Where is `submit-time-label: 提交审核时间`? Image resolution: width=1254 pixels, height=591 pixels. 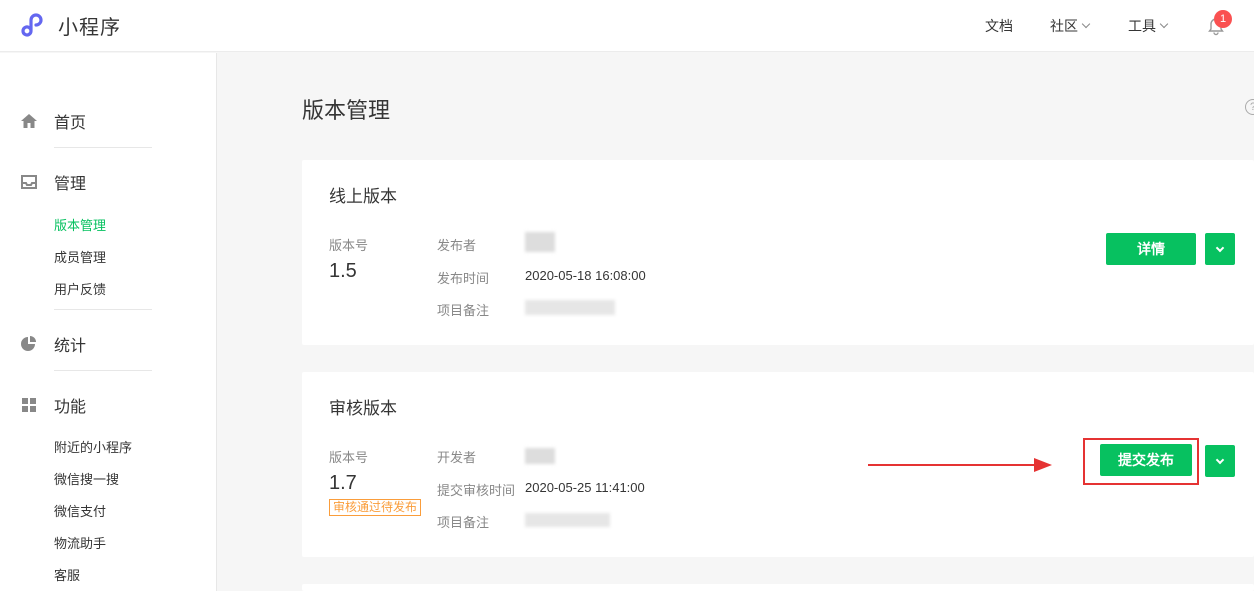
submit-time-label: 提交审核时间 is located at coordinates (476, 490).